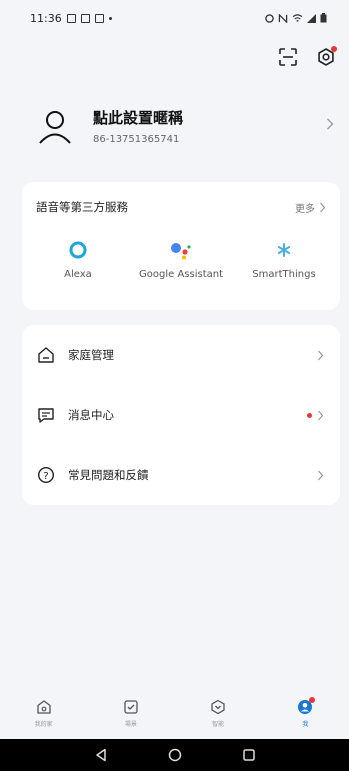 The image size is (349, 771). I want to click on signal-icon, so click(311, 18).